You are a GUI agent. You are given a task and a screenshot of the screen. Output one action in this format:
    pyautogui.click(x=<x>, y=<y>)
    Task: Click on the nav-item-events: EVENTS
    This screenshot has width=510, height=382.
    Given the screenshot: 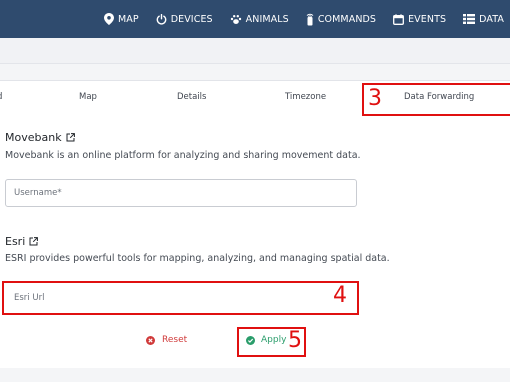 What is the action you would take?
    pyautogui.click(x=419, y=19)
    